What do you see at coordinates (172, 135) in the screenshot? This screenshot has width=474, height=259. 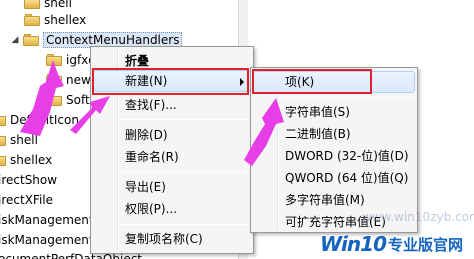 I see `menu-item-delete: 删除(D)` at bounding box center [172, 135].